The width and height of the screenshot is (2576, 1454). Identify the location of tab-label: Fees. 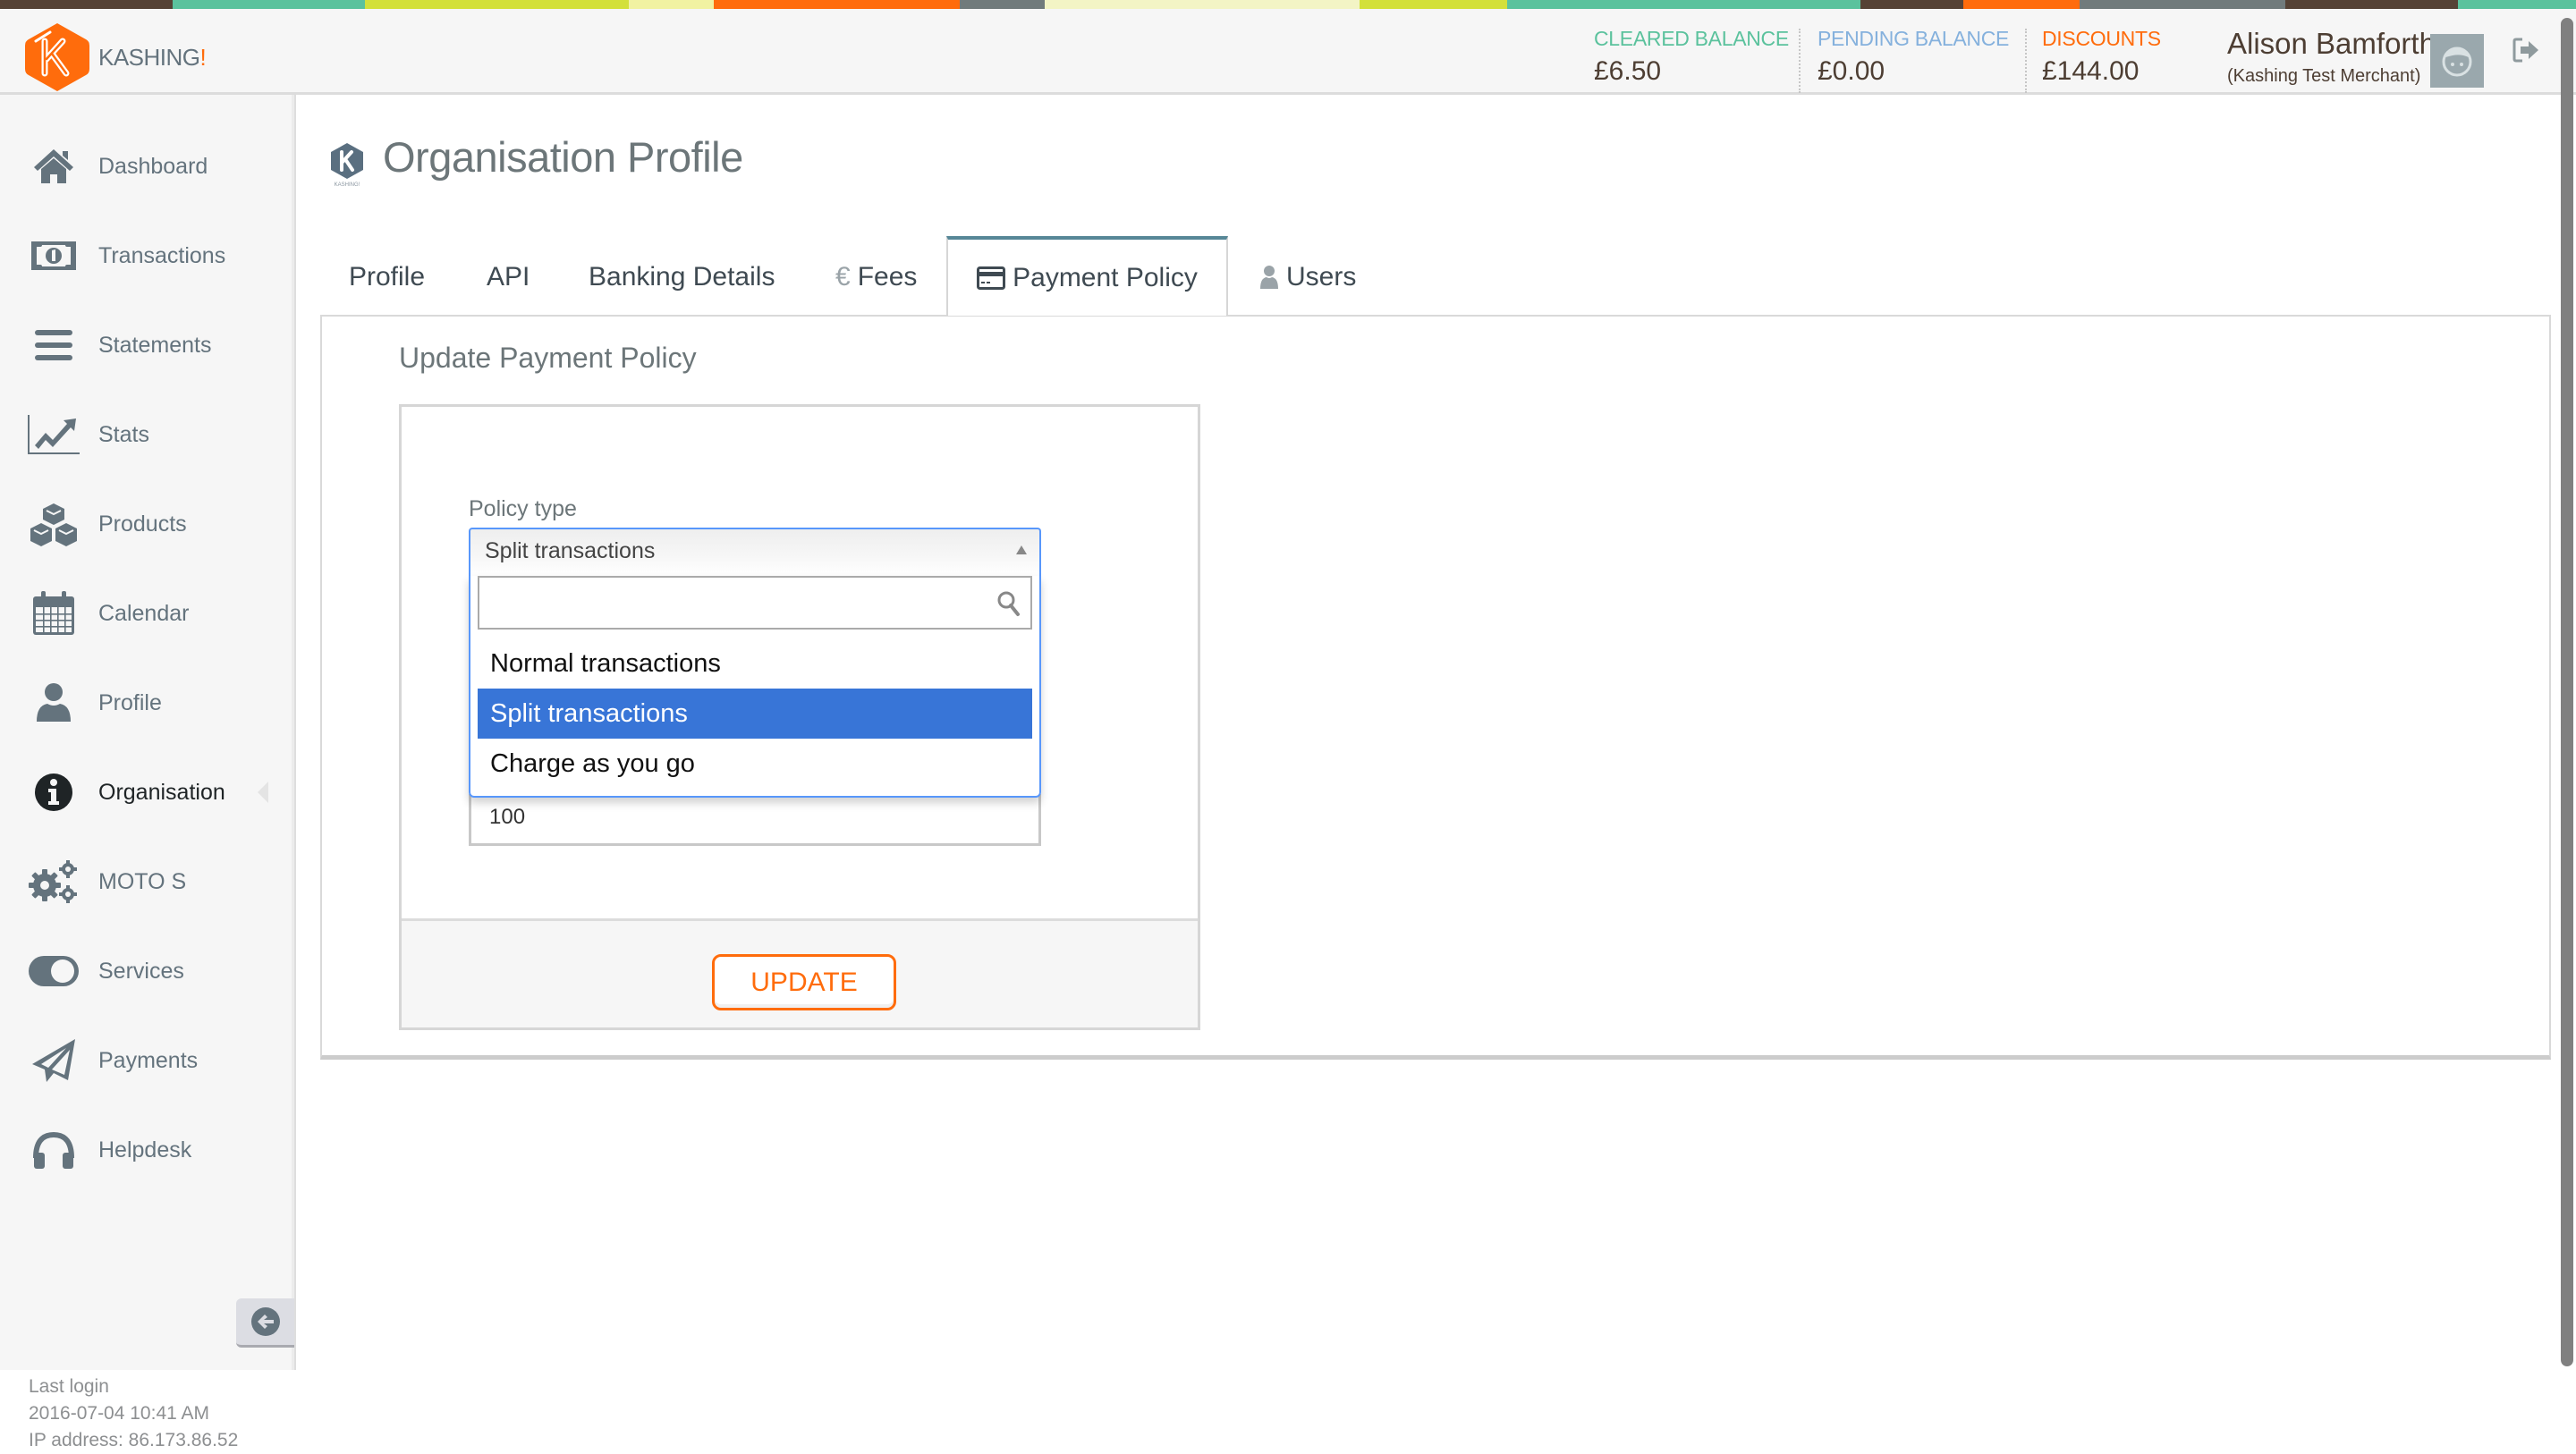
(887, 276).